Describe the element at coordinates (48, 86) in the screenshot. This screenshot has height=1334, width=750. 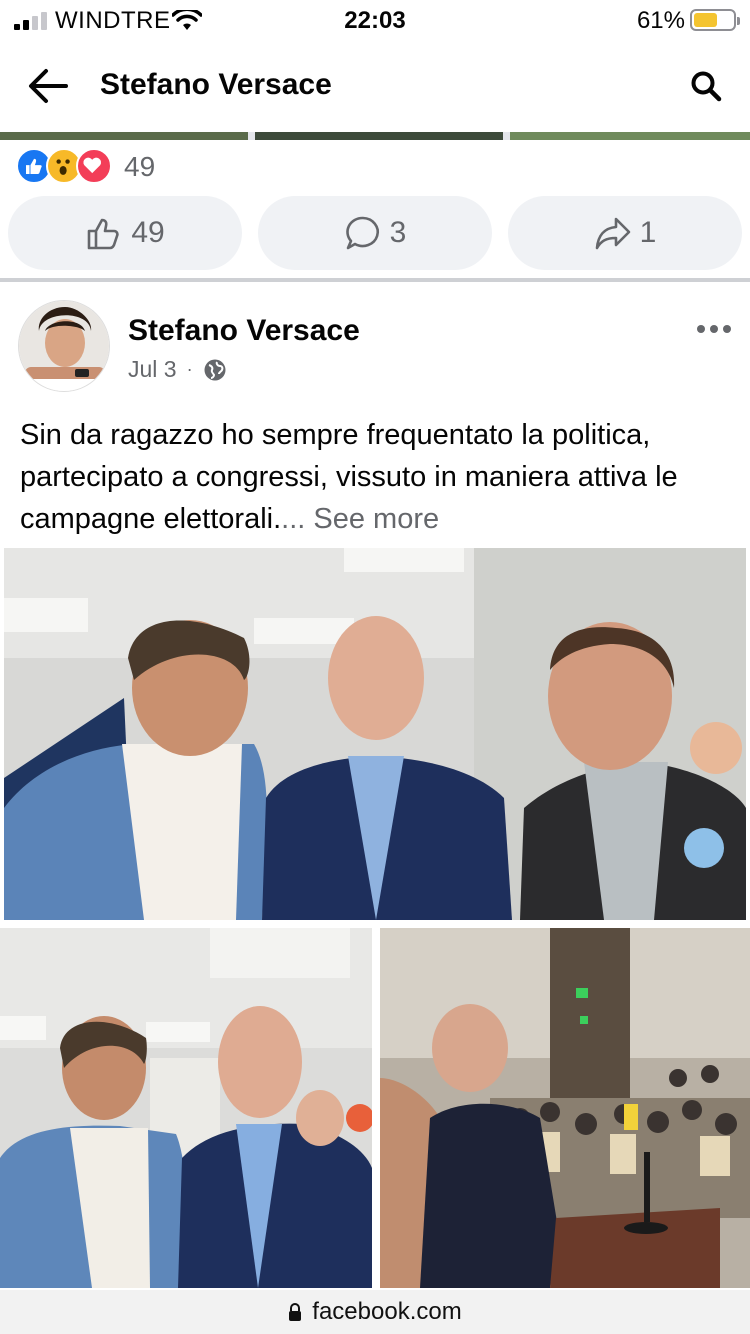
I see `back-arrow-icon` at that location.